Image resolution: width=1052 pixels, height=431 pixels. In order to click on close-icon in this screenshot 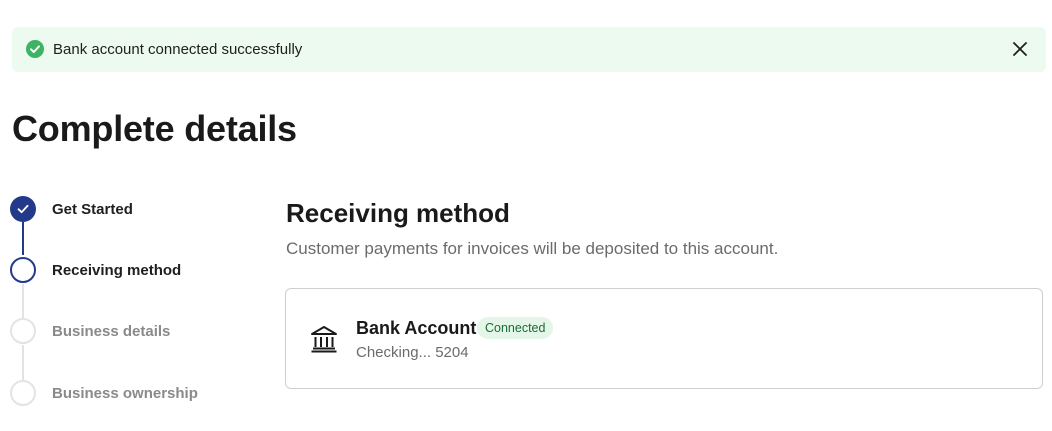, I will do `click(1020, 49)`.